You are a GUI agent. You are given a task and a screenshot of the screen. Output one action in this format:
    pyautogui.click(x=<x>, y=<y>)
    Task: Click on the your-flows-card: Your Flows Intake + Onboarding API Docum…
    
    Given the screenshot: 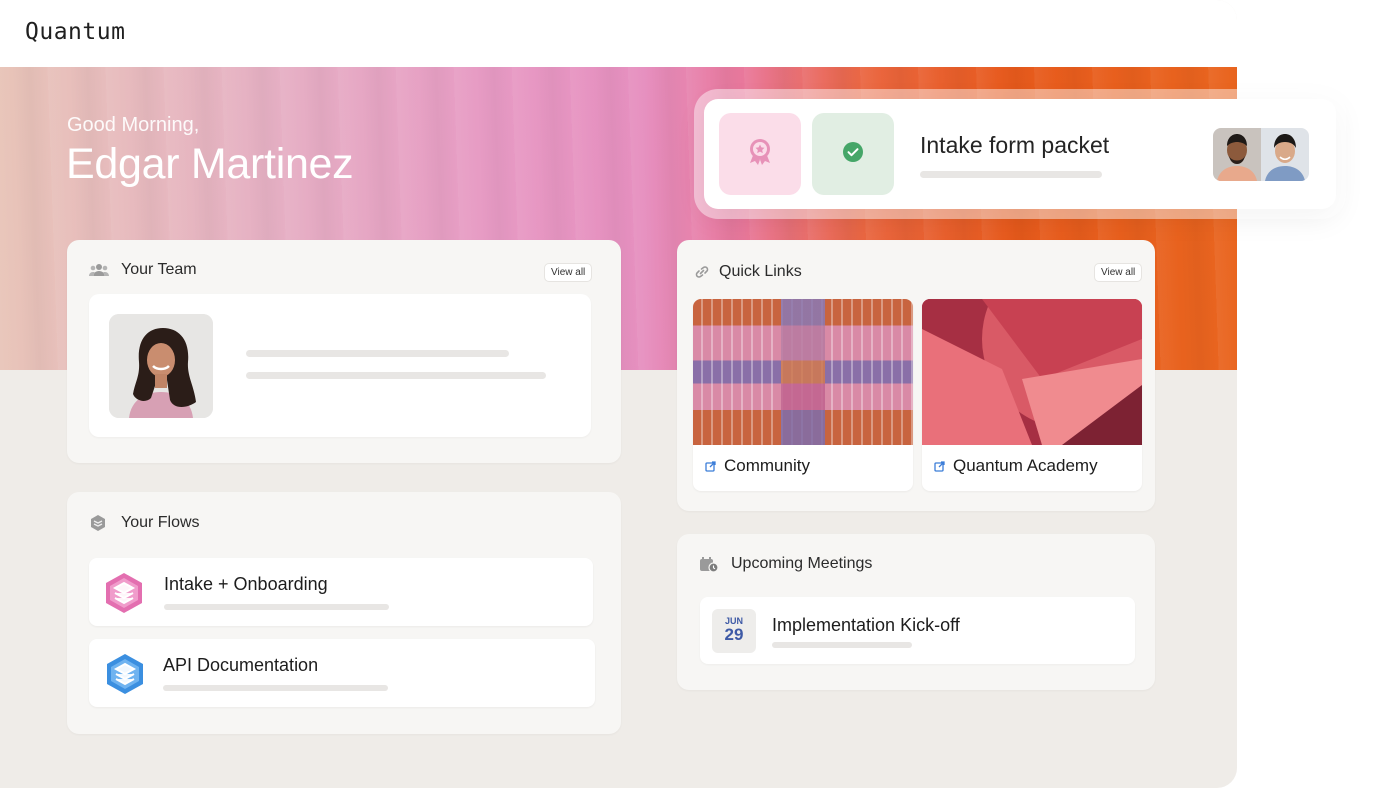 What is the action you would take?
    pyautogui.click(x=344, y=613)
    